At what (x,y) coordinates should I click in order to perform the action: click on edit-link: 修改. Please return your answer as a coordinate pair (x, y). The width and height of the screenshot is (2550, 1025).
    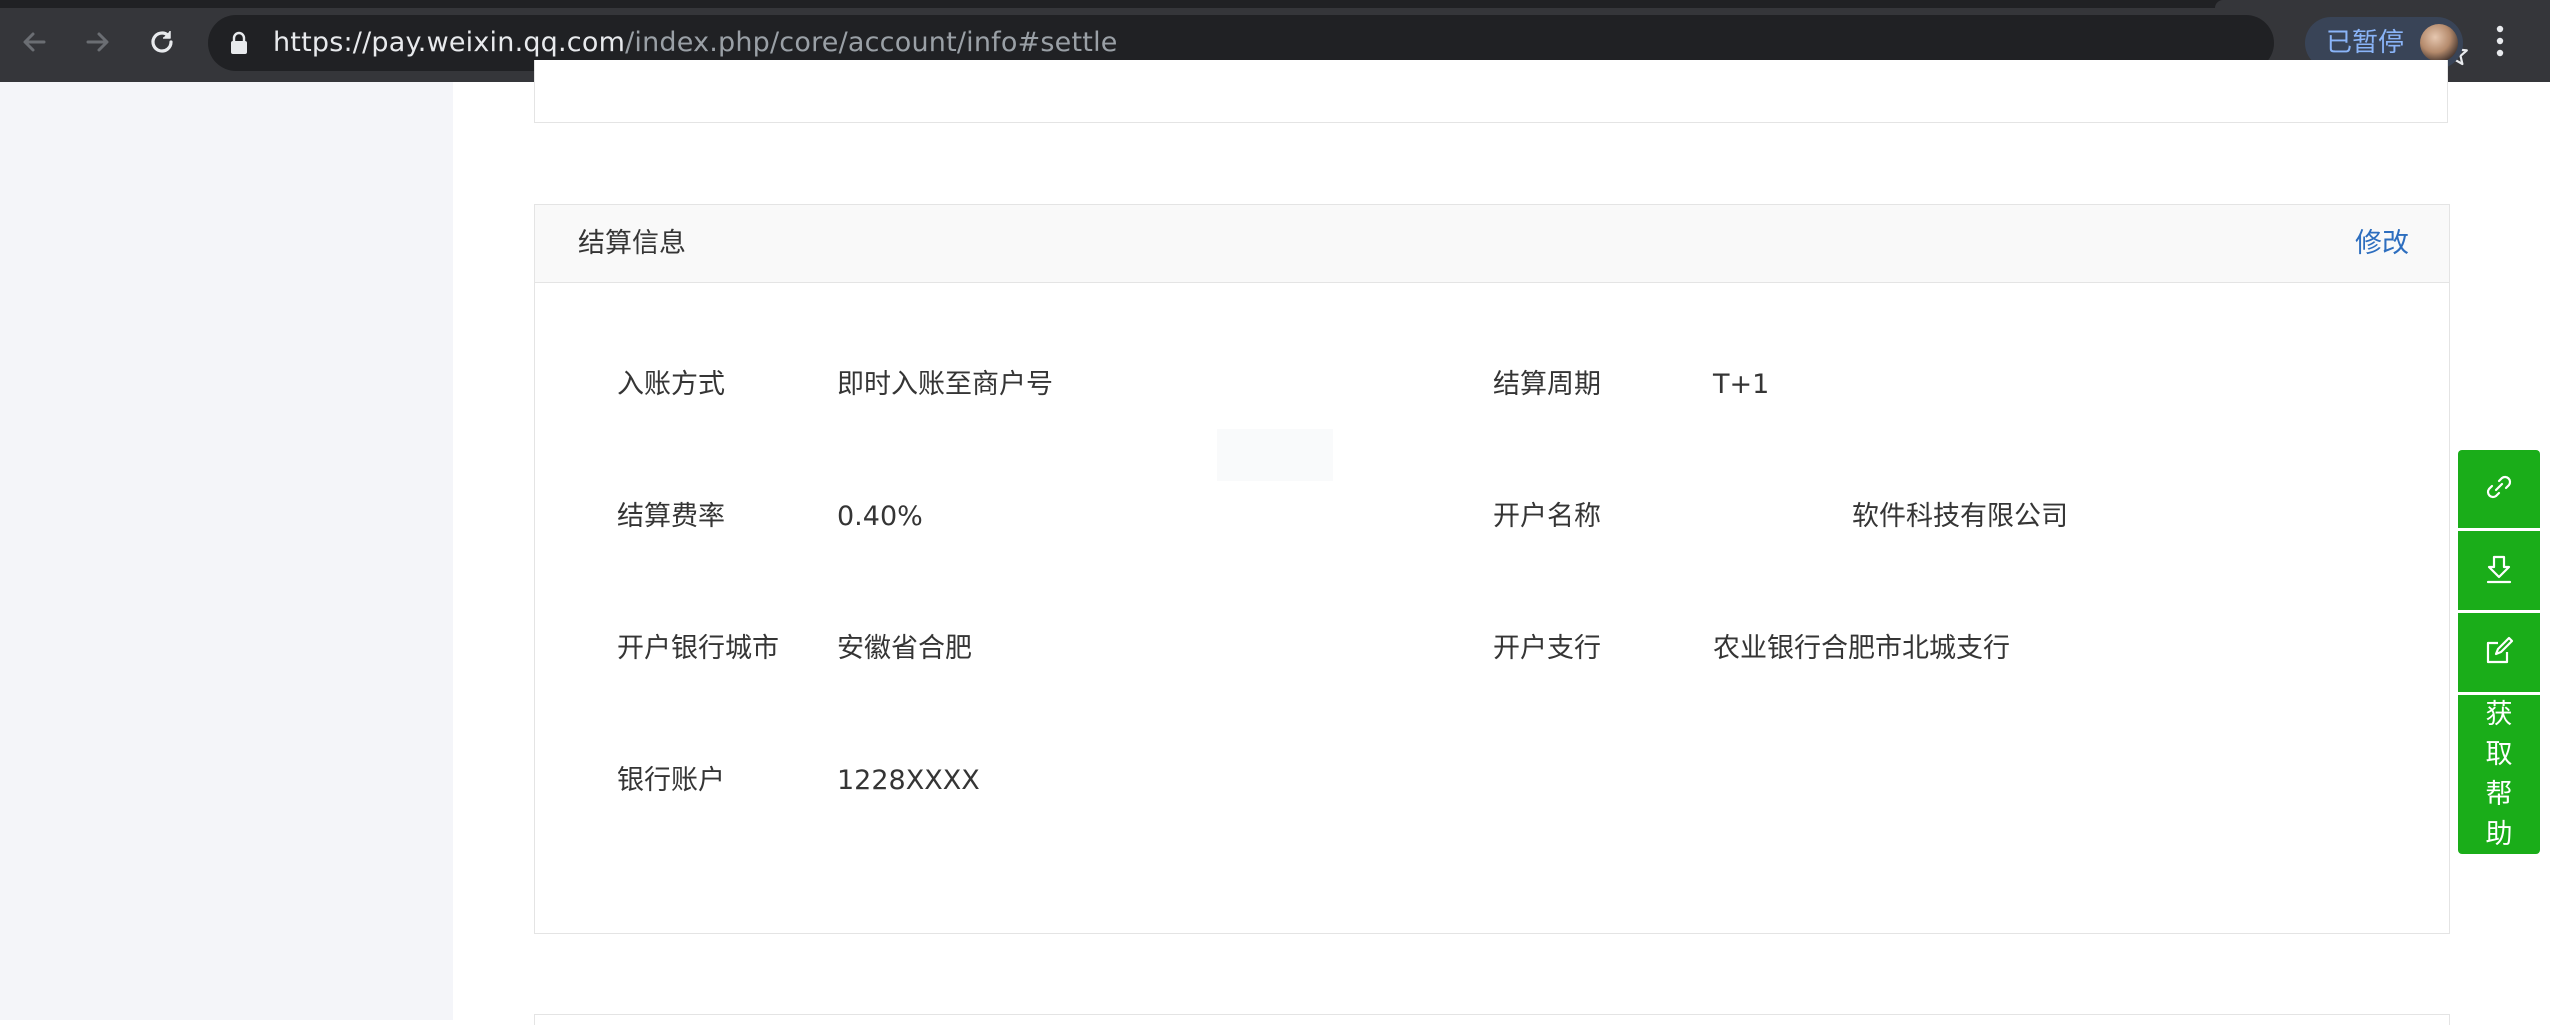
    Looking at the image, I should click on (2382, 244).